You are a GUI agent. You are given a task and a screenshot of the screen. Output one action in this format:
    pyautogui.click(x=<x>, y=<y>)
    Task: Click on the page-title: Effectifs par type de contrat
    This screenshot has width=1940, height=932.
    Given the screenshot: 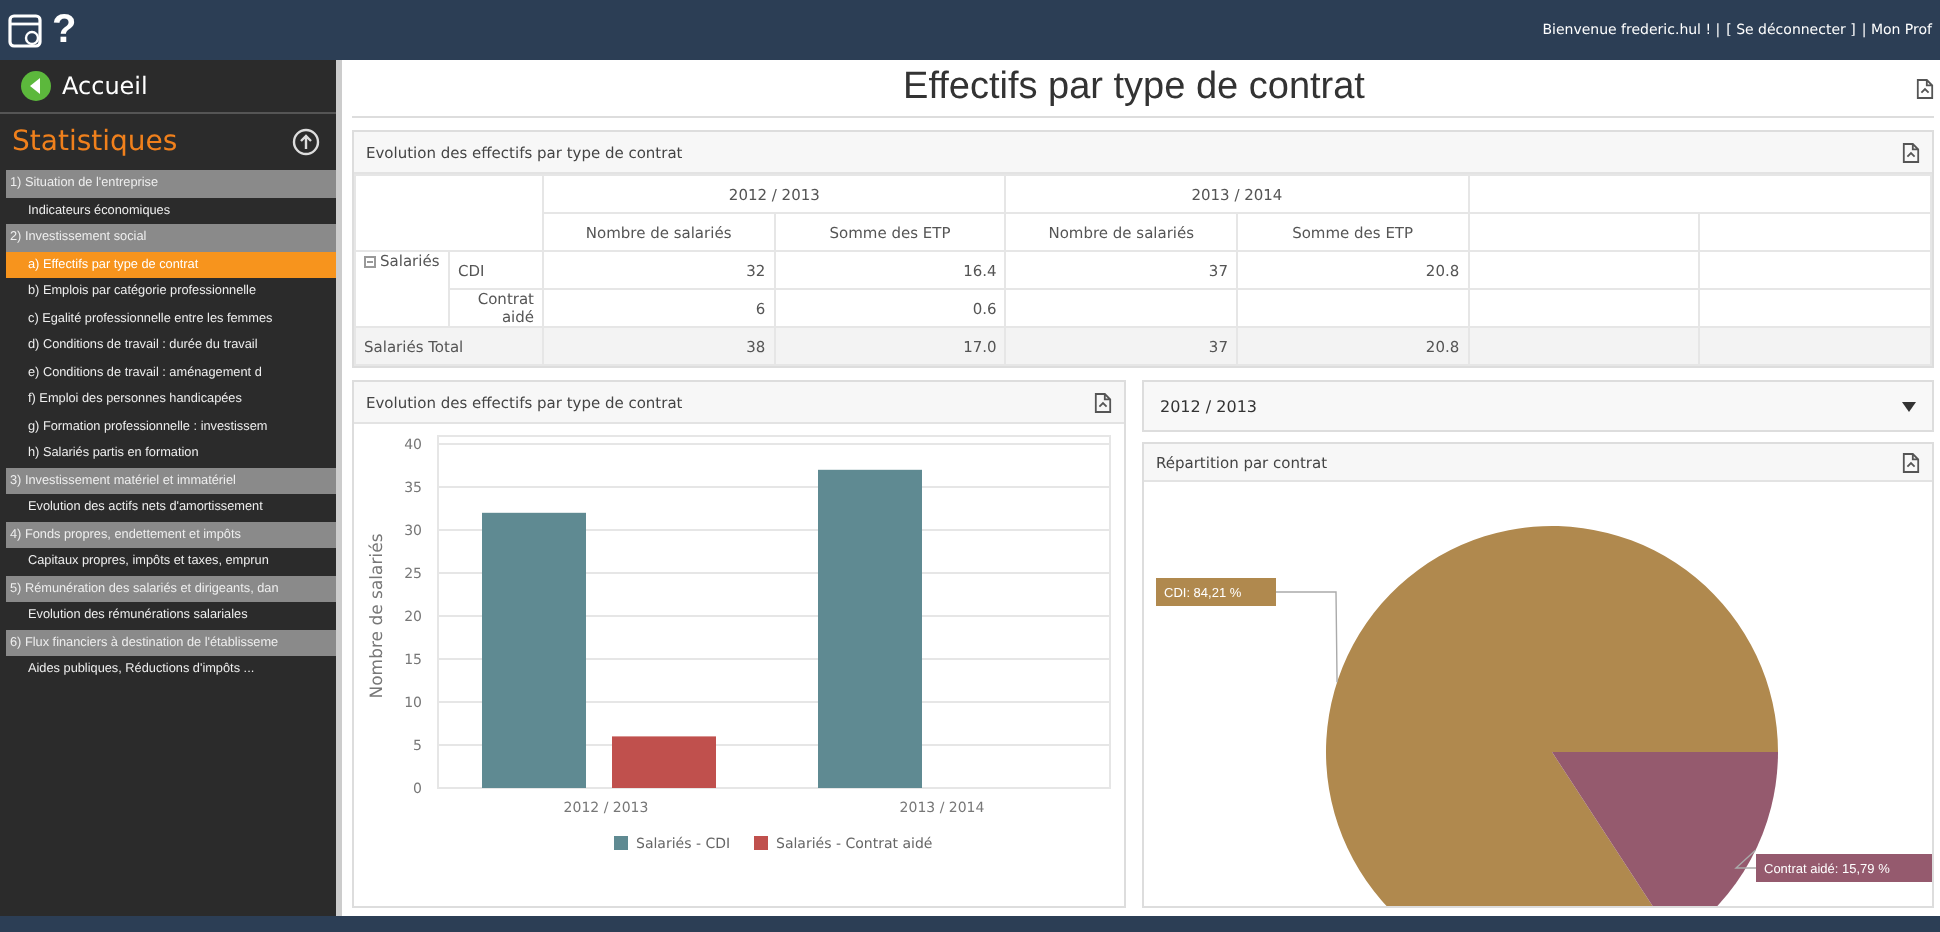 What is the action you would take?
    pyautogui.click(x=1134, y=88)
    